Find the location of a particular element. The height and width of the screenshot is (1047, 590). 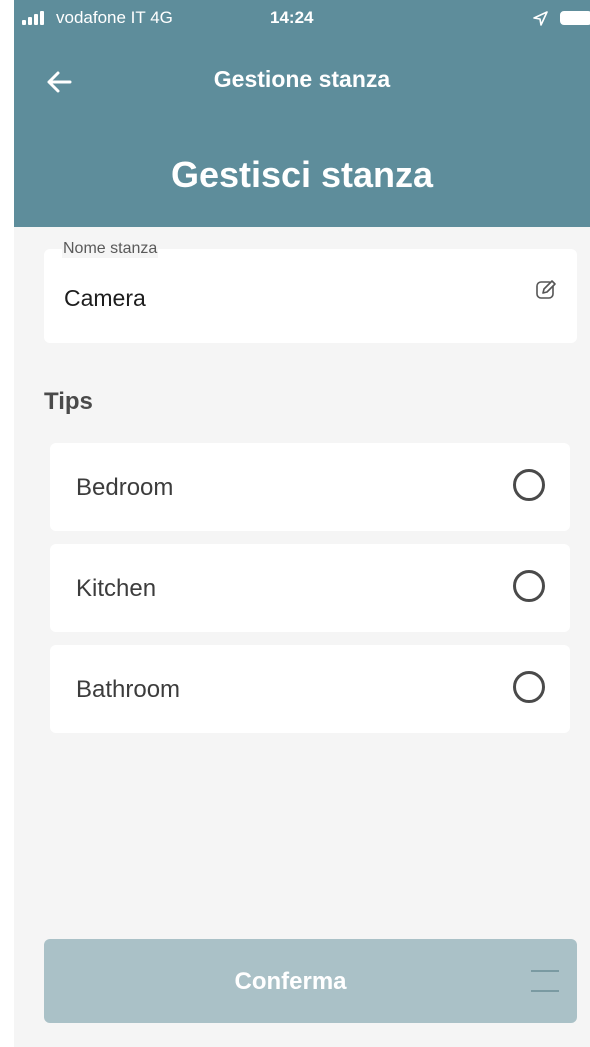

tip-label: Bathroom is located at coordinates (128, 689).